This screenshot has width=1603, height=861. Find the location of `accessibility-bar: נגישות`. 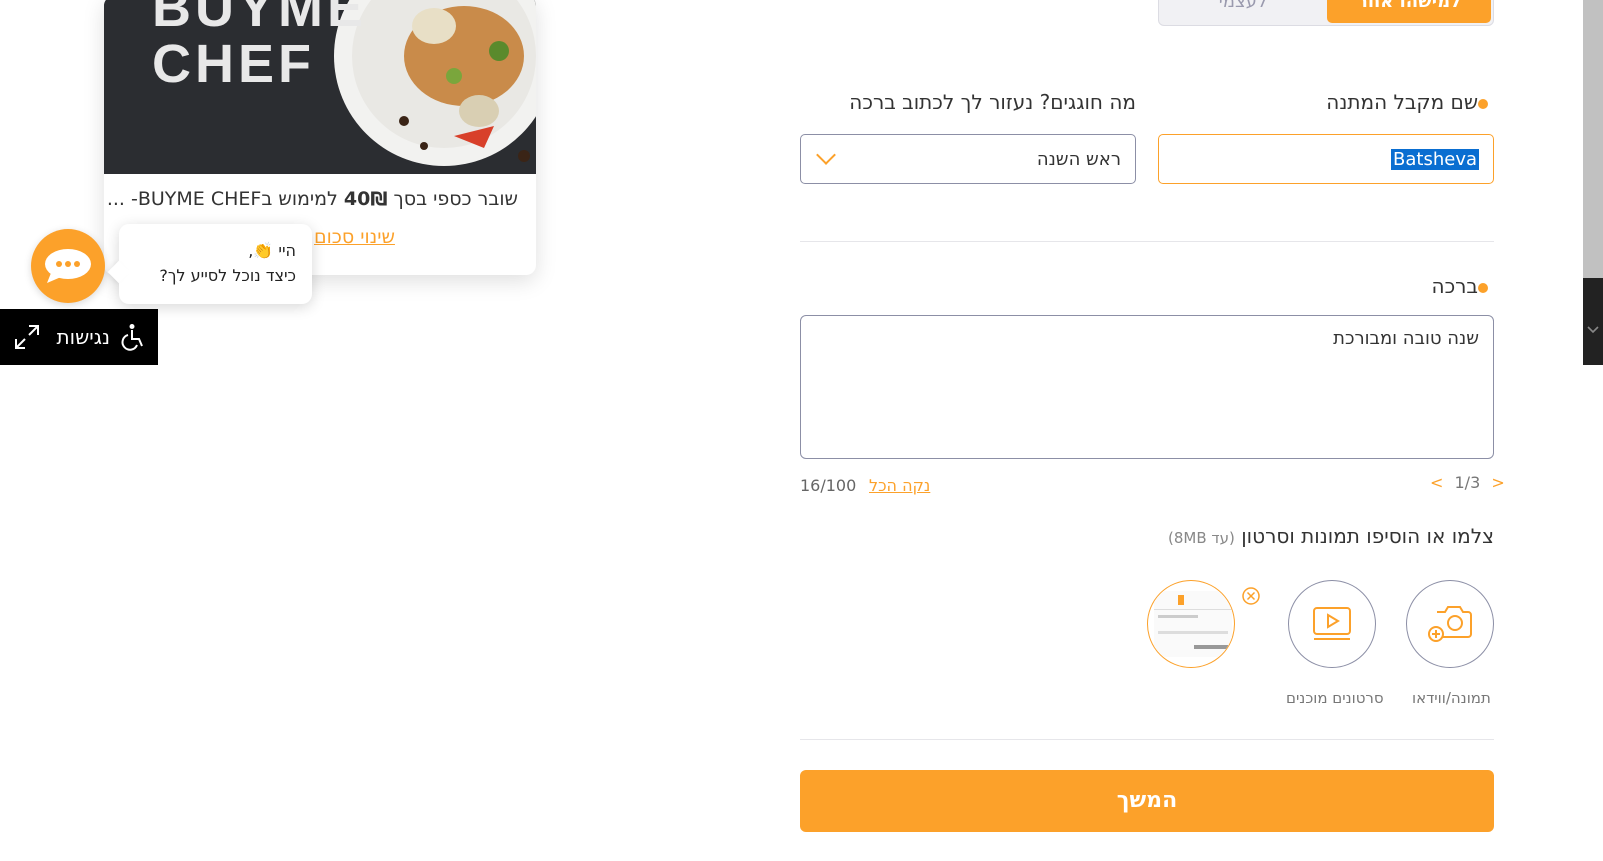

accessibility-bar: נגישות is located at coordinates (79, 337).